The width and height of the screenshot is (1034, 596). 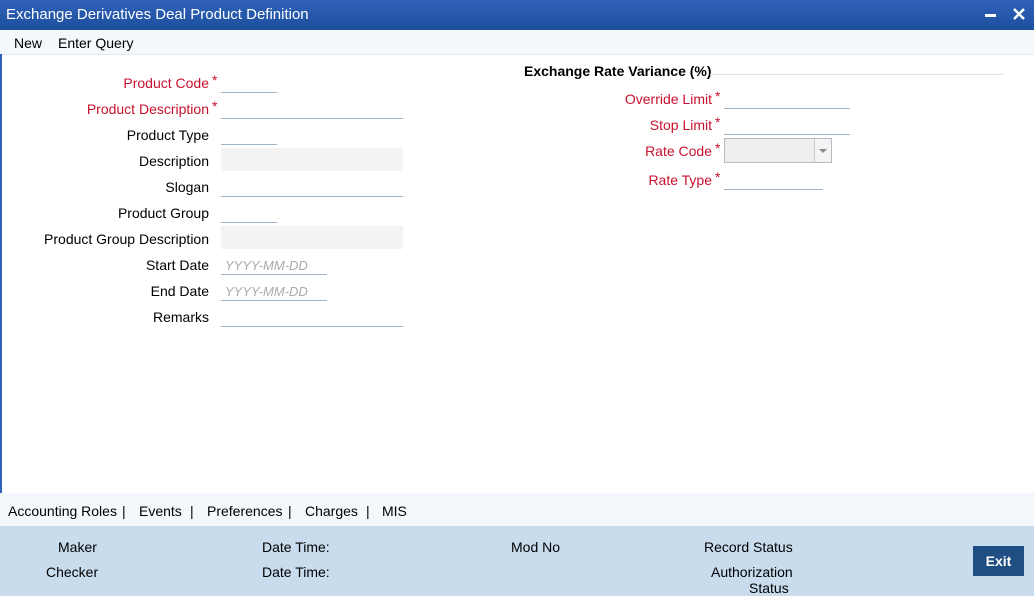 What do you see at coordinates (787, 99) in the screenshot?
I see `override-limit-field` at bounding box center [787, 99].